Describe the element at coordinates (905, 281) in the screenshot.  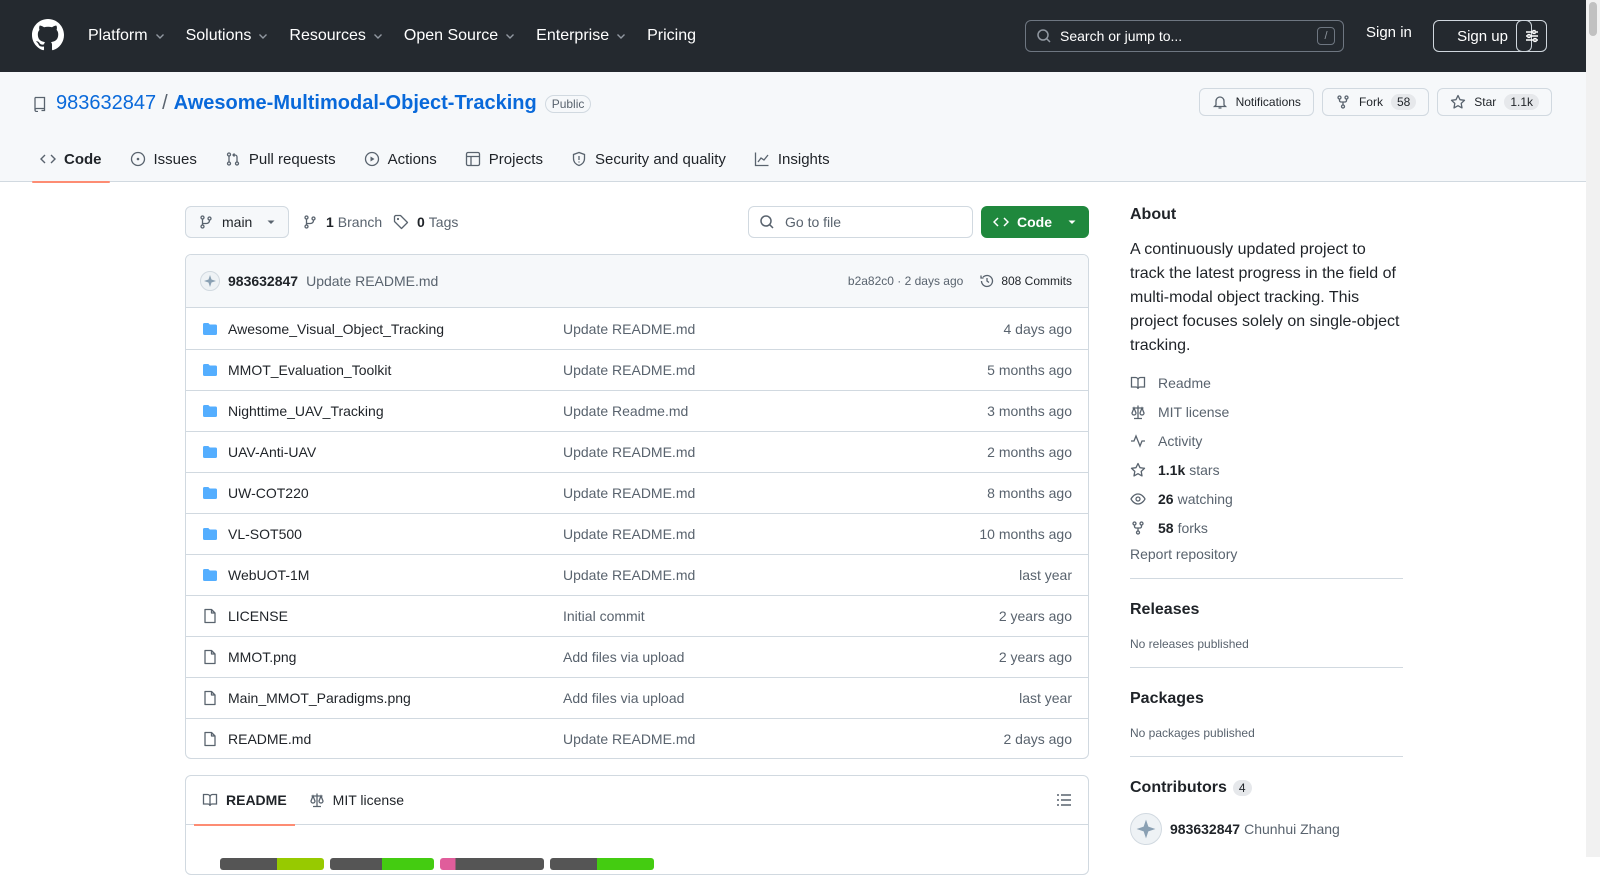
I see `commit-hash-time: b2a82c0 · 2 days ago` at that location.